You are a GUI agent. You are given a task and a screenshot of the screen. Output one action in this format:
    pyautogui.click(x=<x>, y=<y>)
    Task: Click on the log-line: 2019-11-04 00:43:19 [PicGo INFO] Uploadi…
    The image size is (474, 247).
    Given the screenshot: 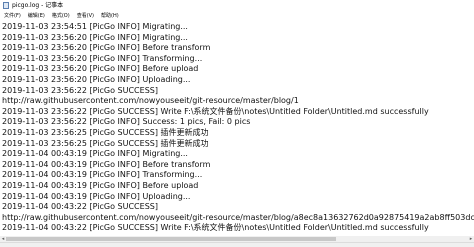 What is the action you would take?
    pyautogui.click(x=96, y=196)
    